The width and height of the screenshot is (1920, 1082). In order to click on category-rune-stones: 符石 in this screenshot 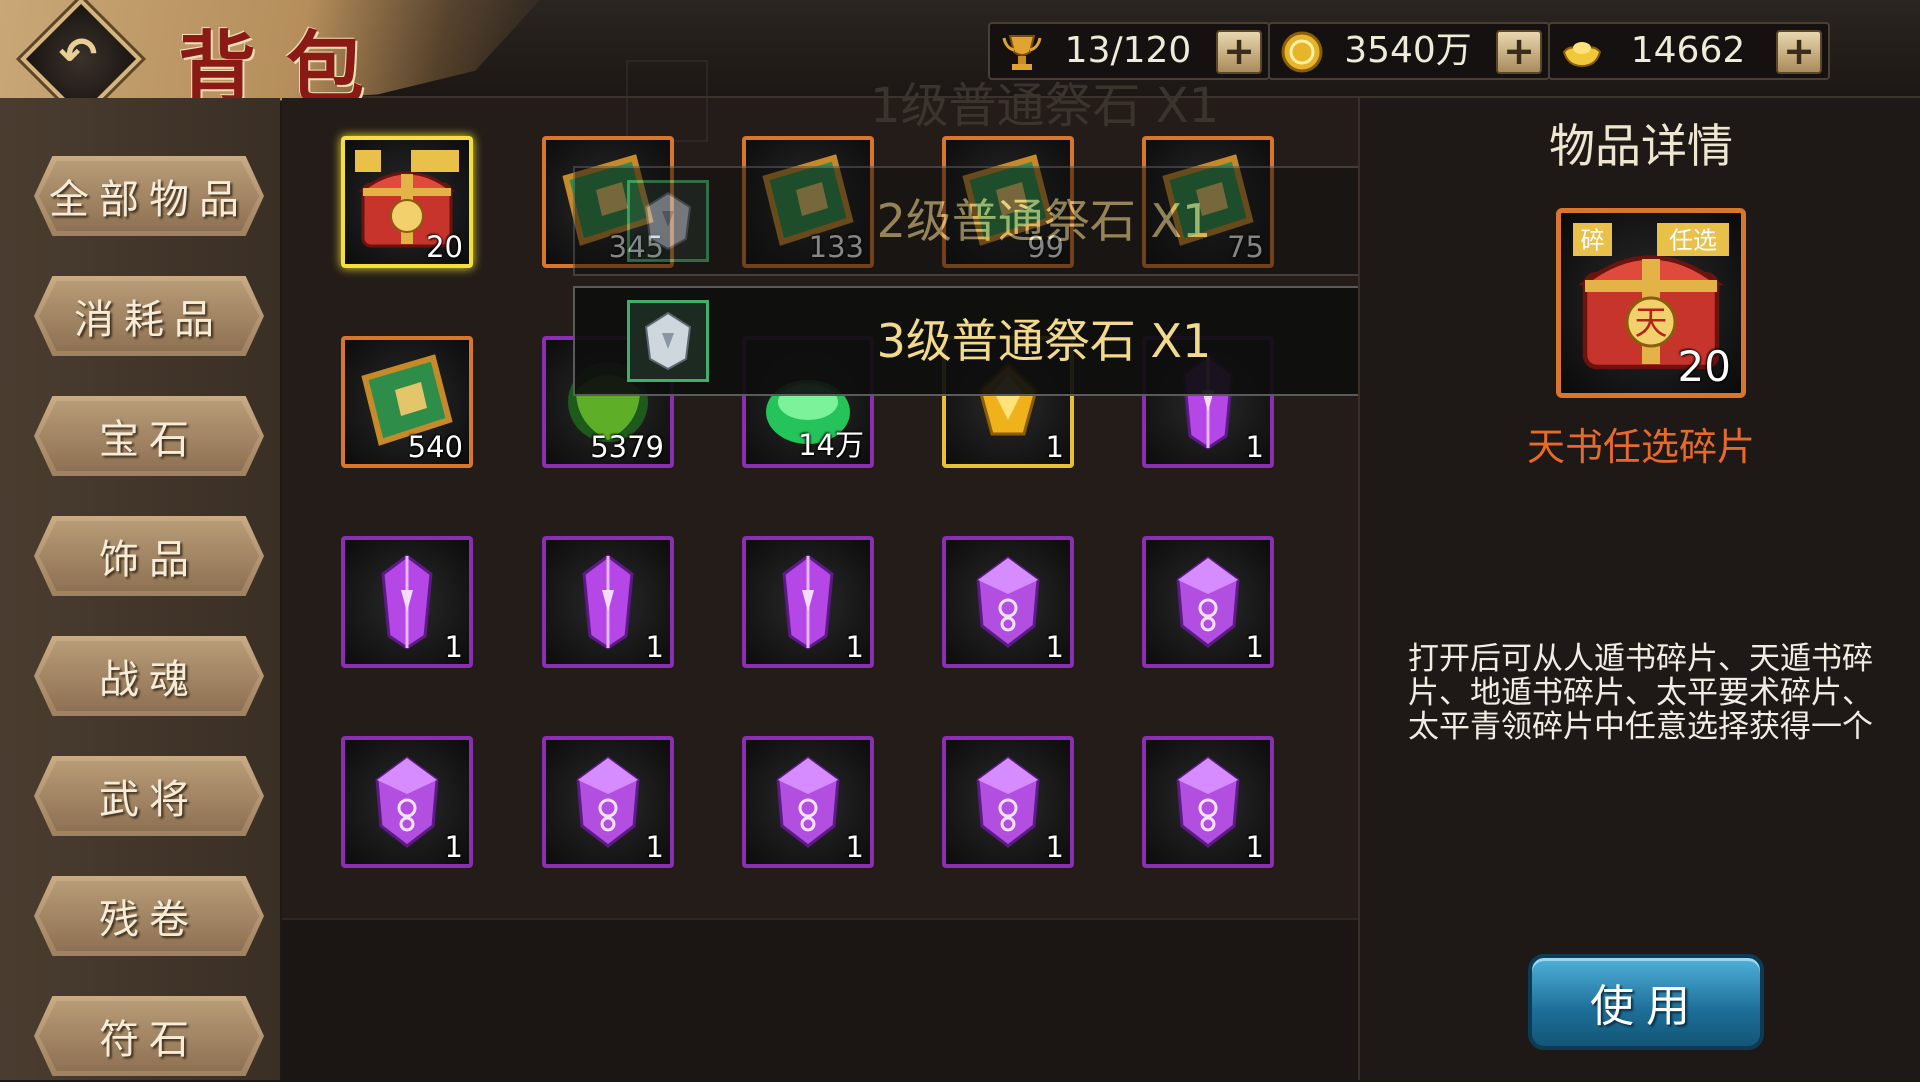, I will do `click(149, 1036)`.